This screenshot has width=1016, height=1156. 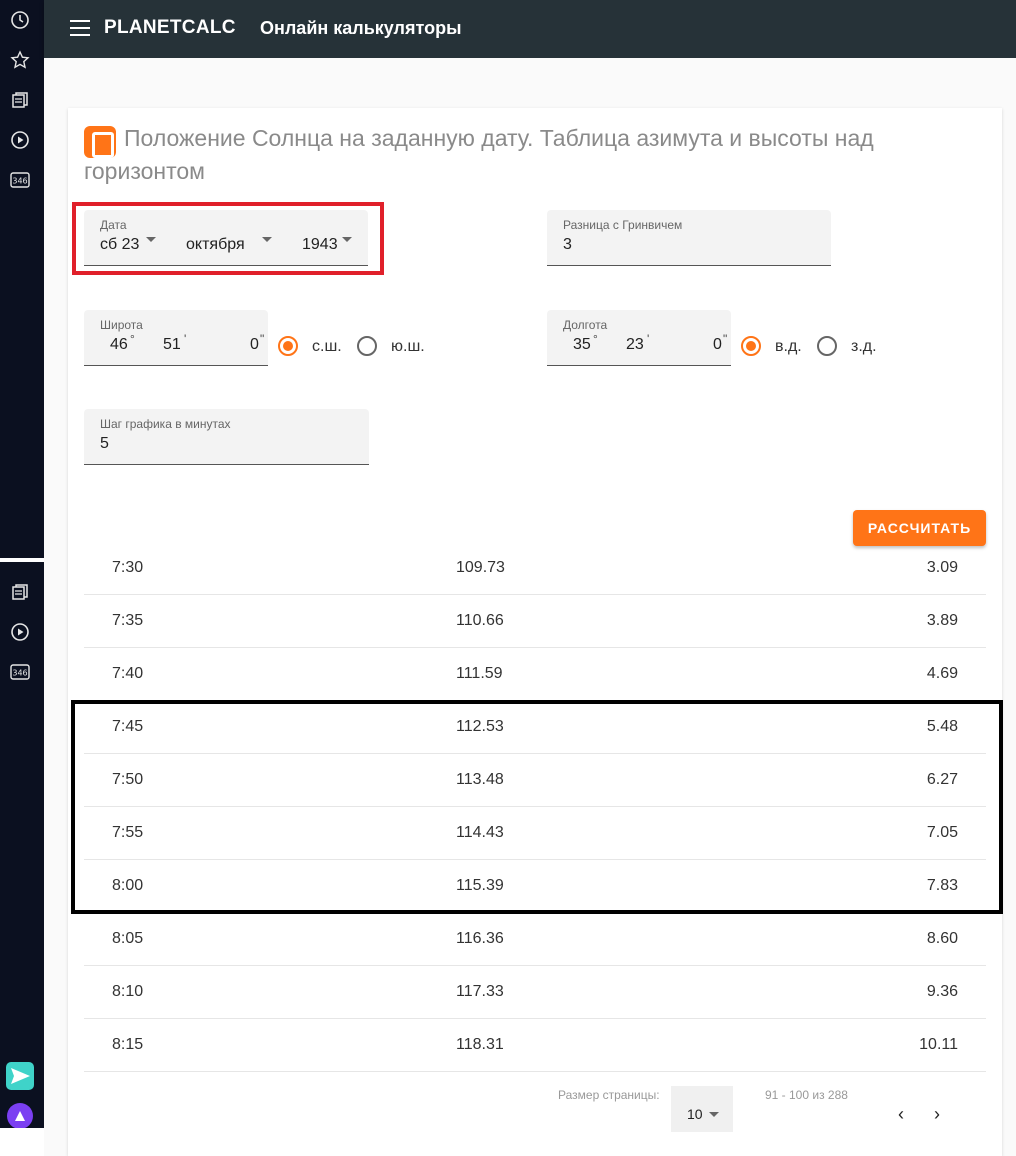 I want to click on gmt-offset-field: Разница с Гринвичем 3, so click(x=689, y=238).